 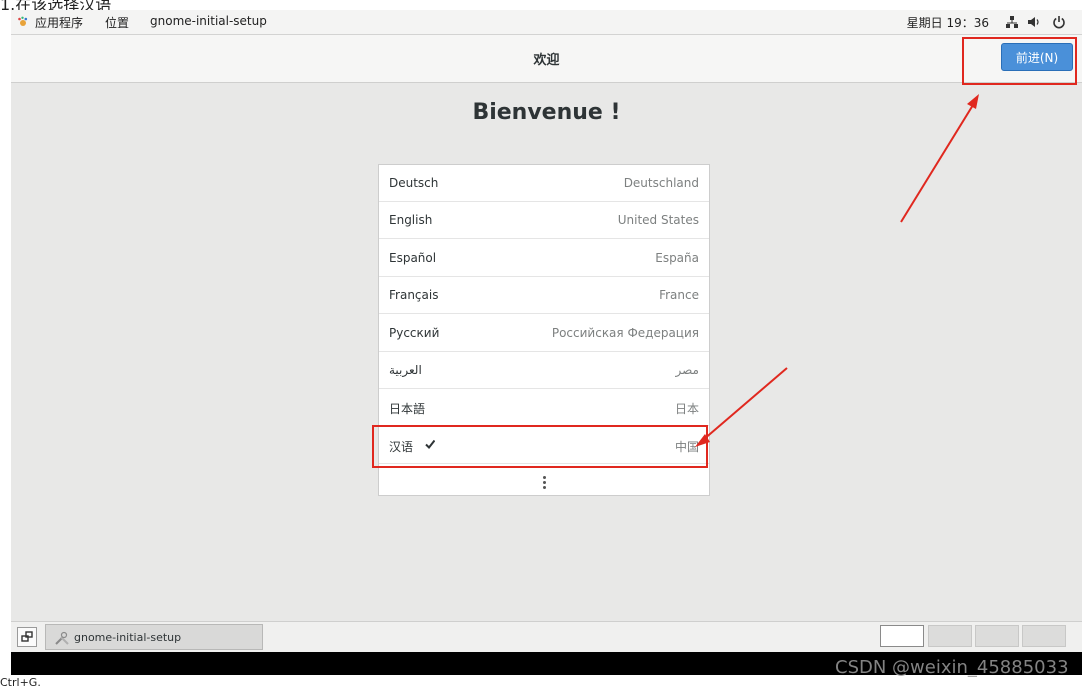 What do you see at coordinates (952, 667) in the screenshot?
I see `watermark: CSDN @weixin_45885033` at bounding box center [952, 667].